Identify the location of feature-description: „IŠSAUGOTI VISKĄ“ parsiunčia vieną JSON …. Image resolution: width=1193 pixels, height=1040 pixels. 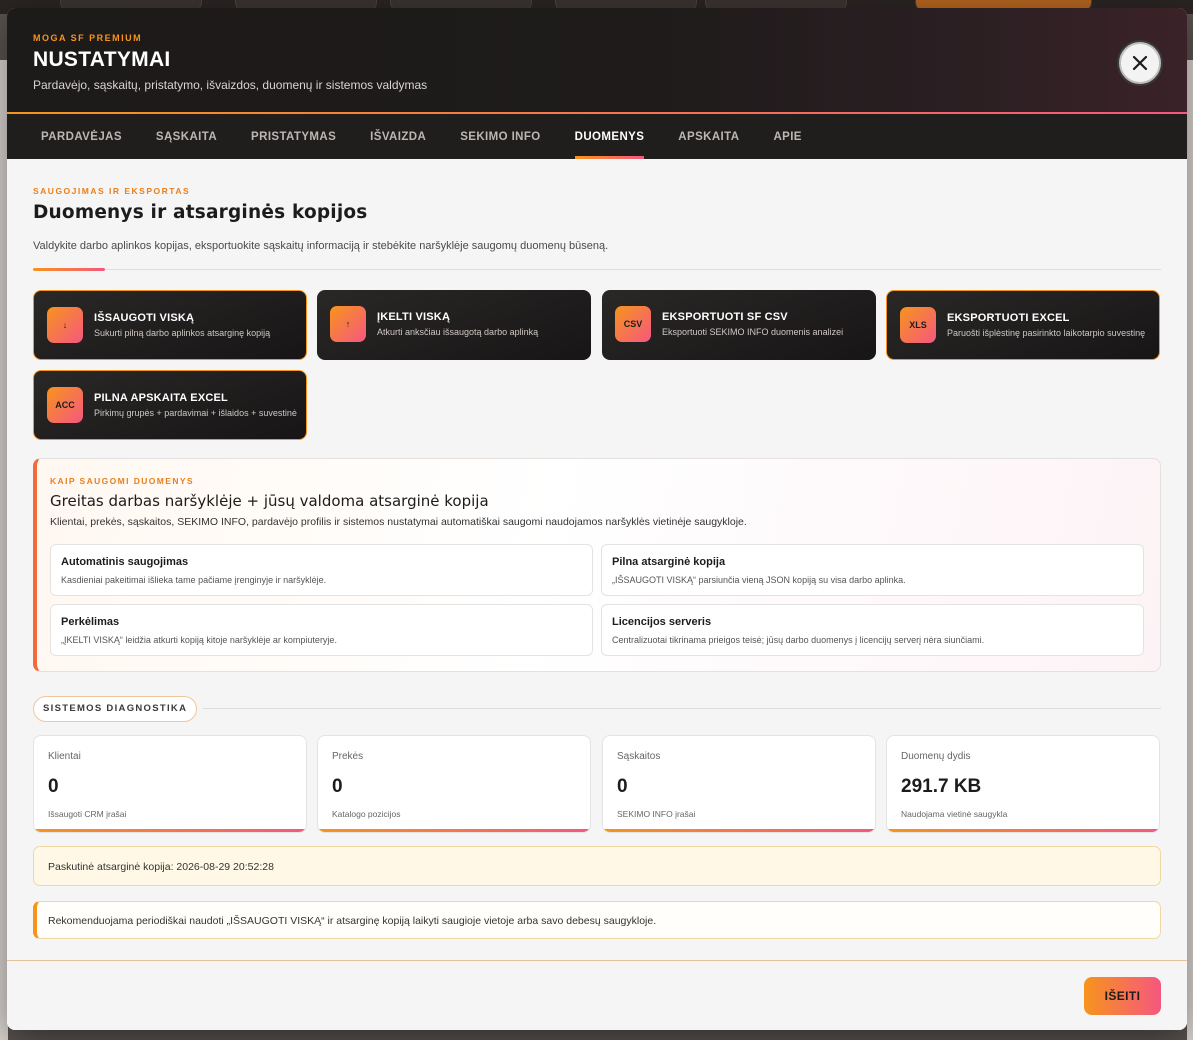
(759, 580).